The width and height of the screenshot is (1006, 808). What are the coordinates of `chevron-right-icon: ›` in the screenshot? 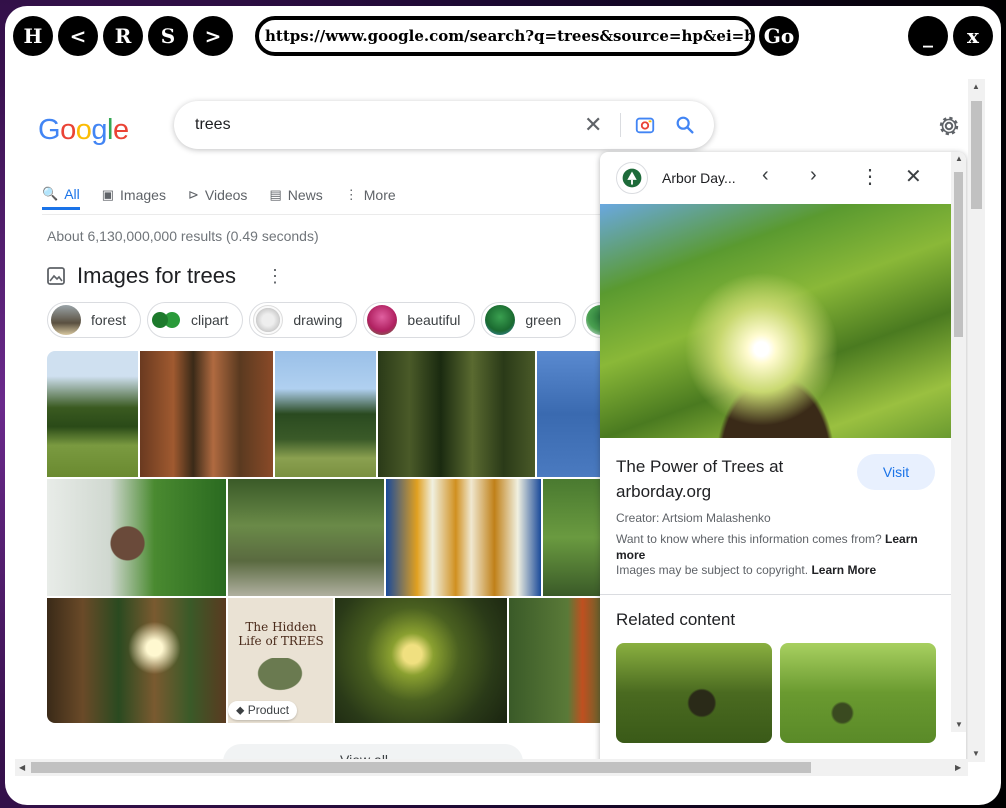 It's located at (813, 175).